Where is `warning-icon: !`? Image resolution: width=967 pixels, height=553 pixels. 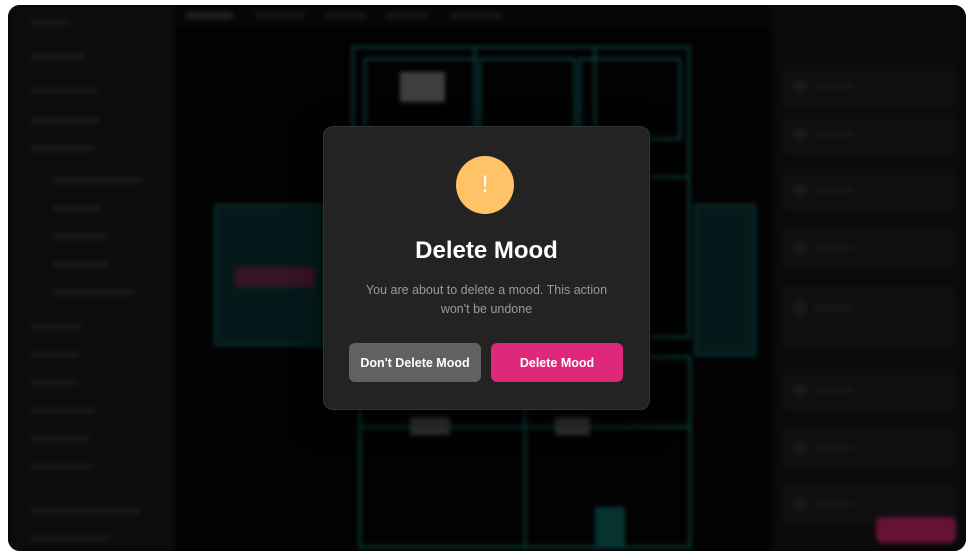
warning-icon: ! is located at coordinates (485, 185).